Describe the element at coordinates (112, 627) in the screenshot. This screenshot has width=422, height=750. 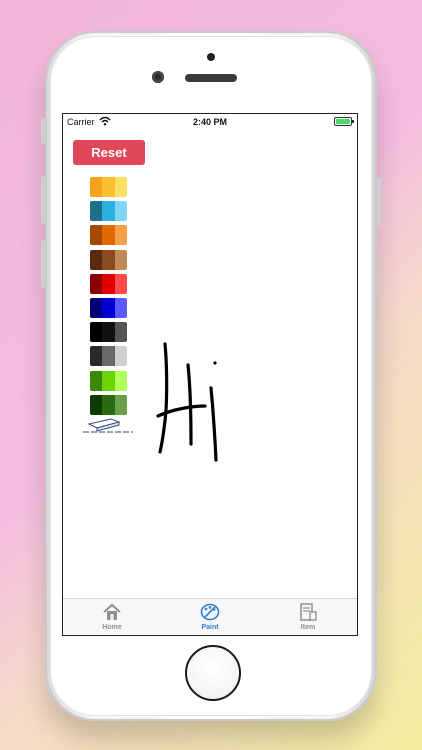
I see `tab-home-label: Home` at that location.